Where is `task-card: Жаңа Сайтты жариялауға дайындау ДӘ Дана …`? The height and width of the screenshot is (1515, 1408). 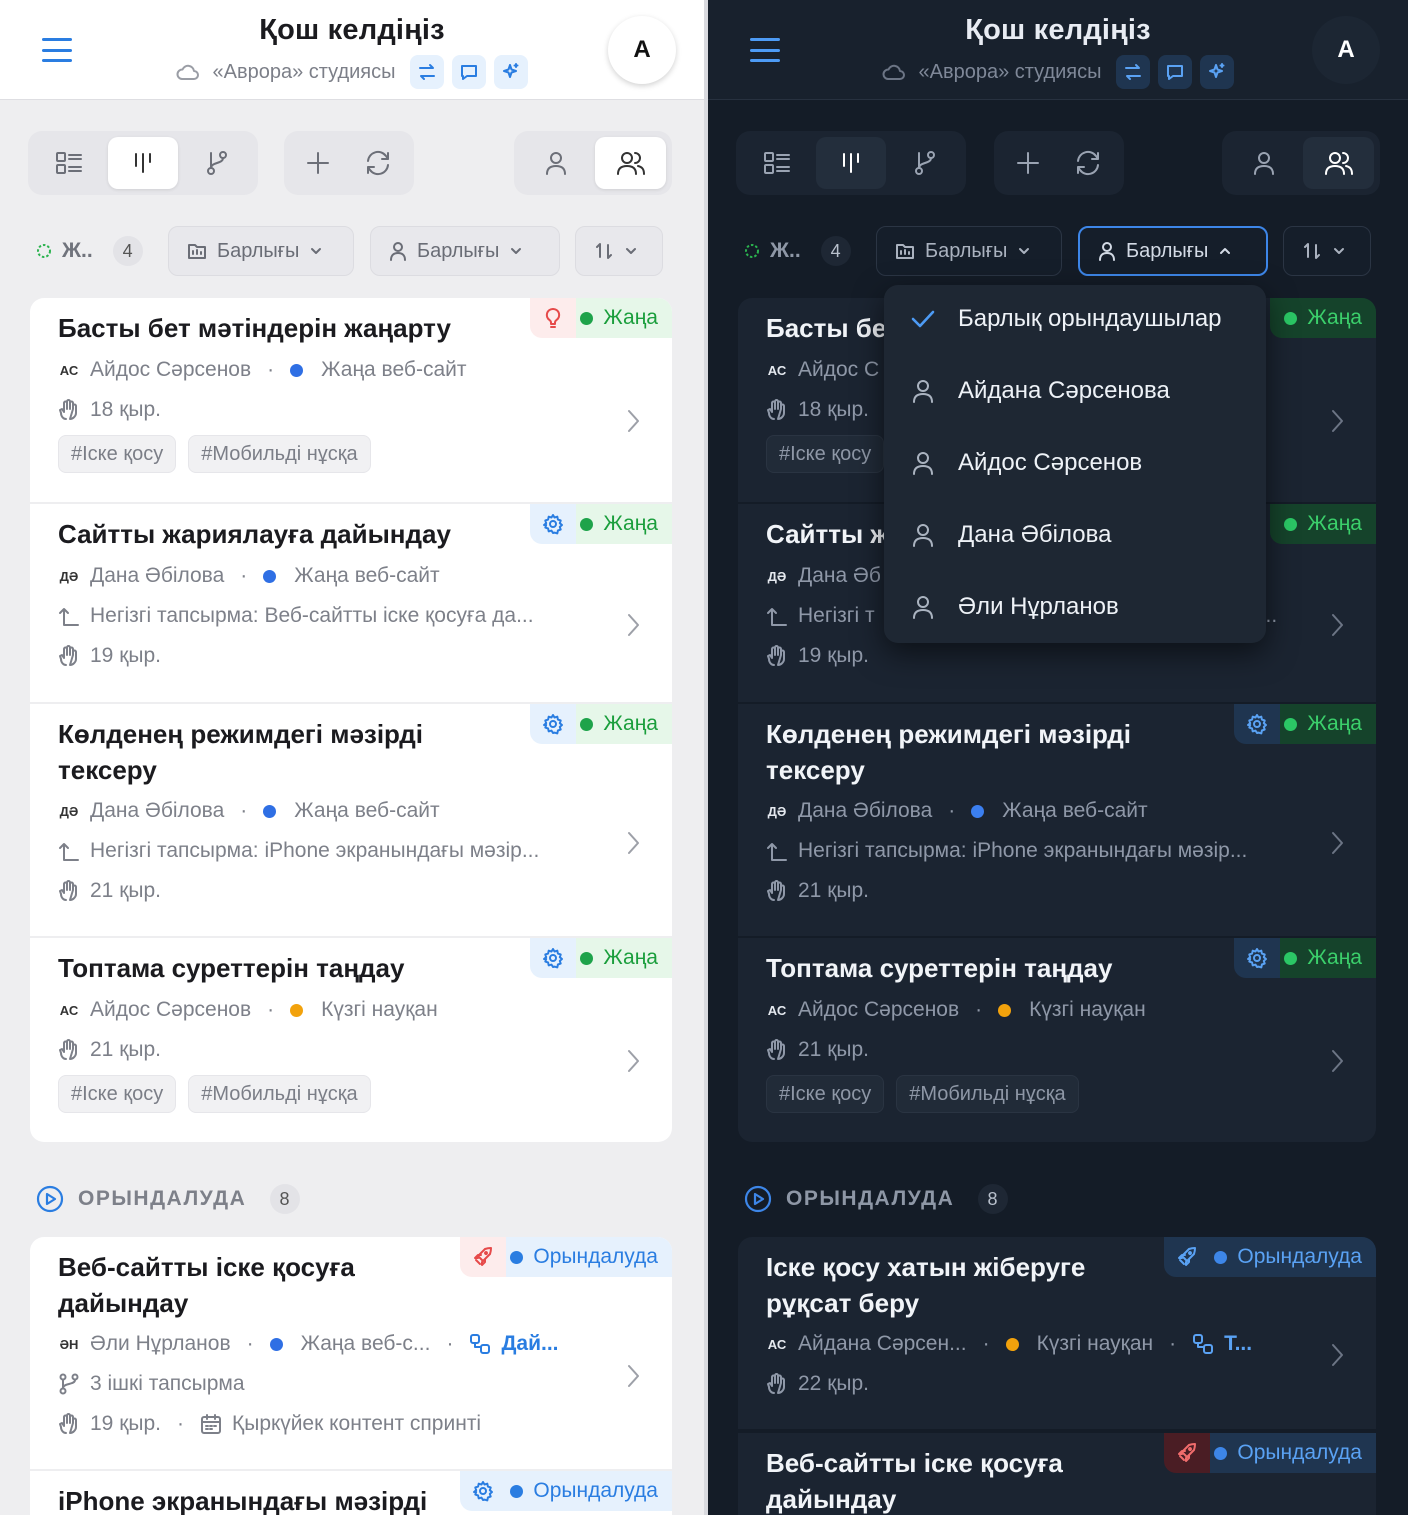
task-card: Жаңа Сайтты жариялауға дайындау ДӘ Дана … is located at coordinates (351, 603).